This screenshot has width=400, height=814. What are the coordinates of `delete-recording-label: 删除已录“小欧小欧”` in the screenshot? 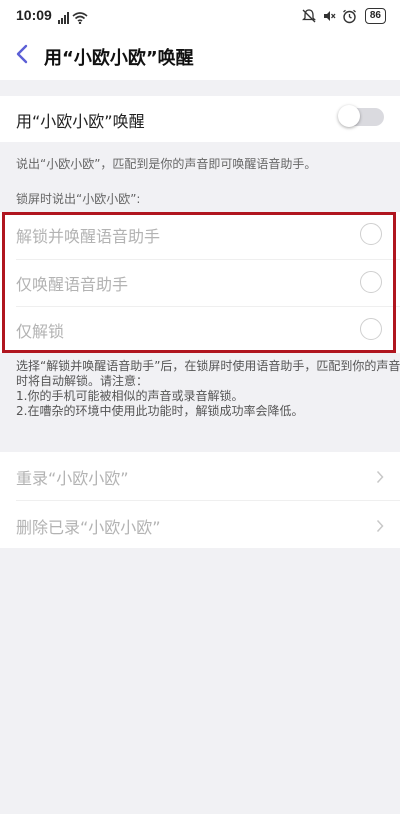 It's located at (88, 527).